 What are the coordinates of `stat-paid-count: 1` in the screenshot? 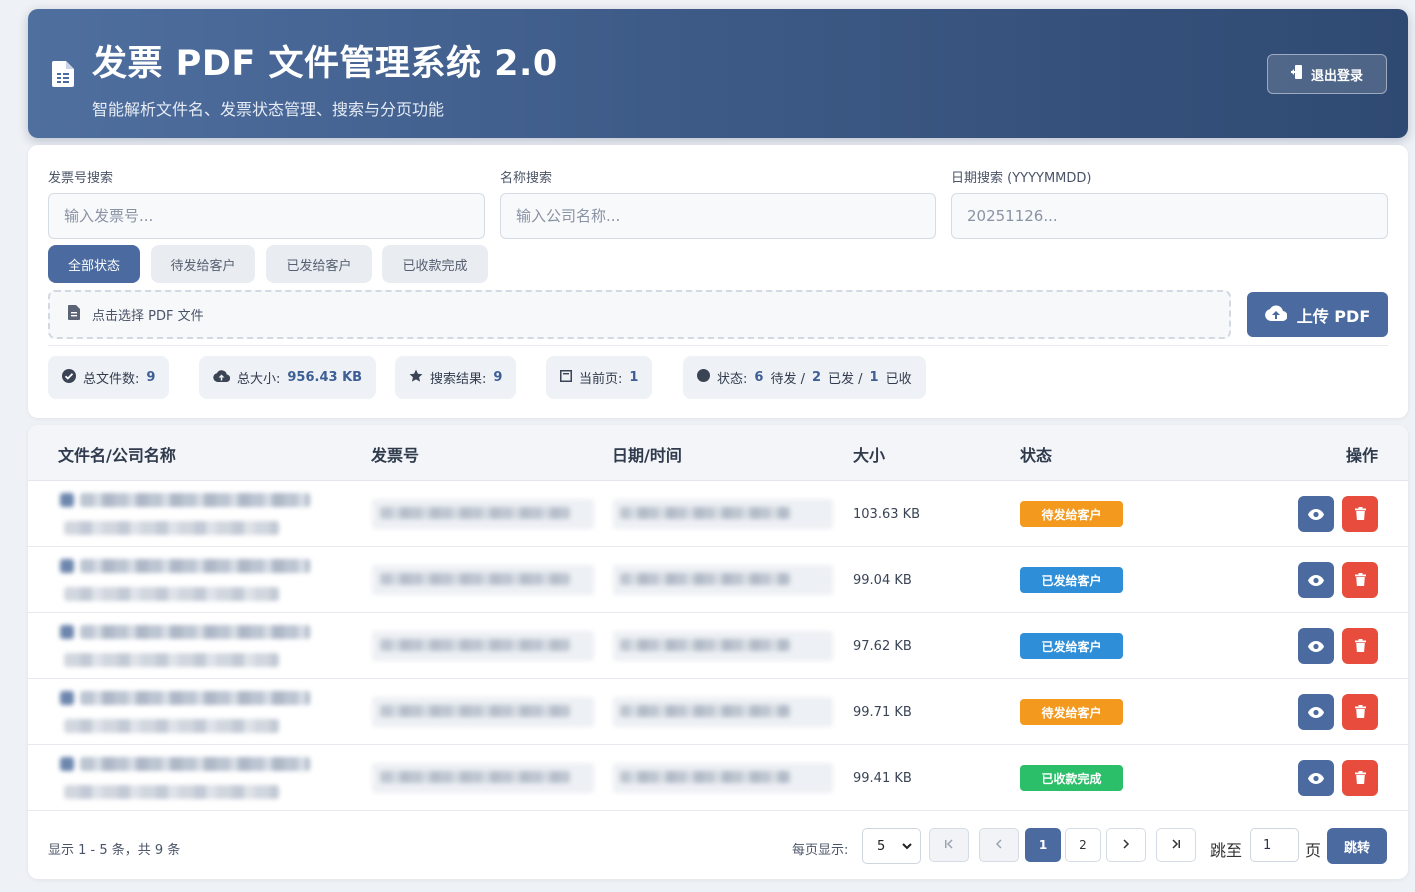 It's located at (874, 377).